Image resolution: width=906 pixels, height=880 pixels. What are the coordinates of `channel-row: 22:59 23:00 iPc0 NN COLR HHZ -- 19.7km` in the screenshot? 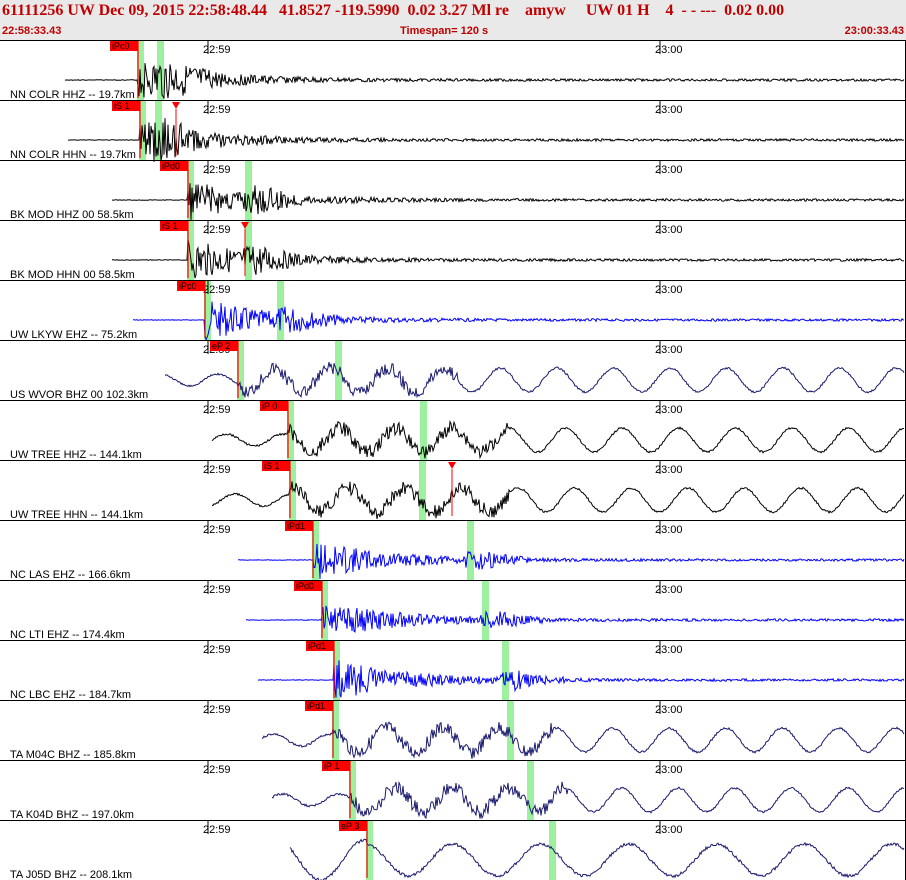 It's located at (453, 70).